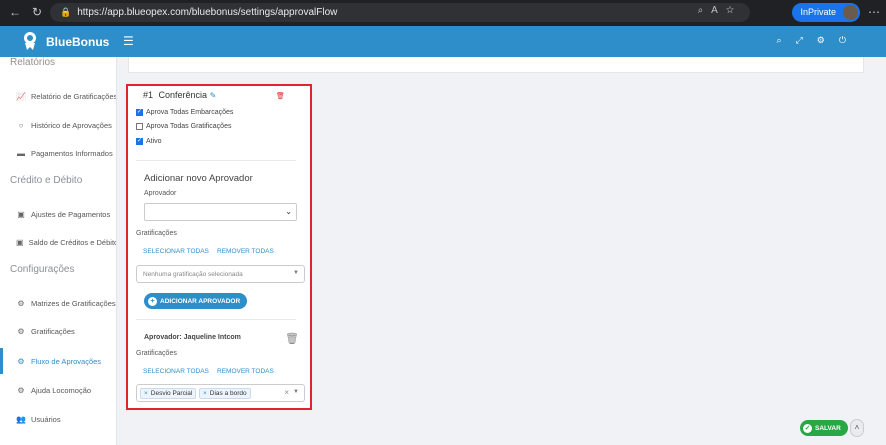 The height and width of the screenshot is (445, 886). I want to click on select-all-link: SELECIONAR TODAS, so click(176, 251).